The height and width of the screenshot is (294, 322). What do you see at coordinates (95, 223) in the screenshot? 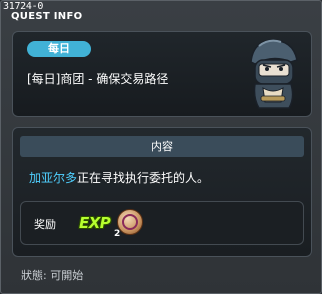
I see `exp-icon: EXP` at bounding box center [95, 223].